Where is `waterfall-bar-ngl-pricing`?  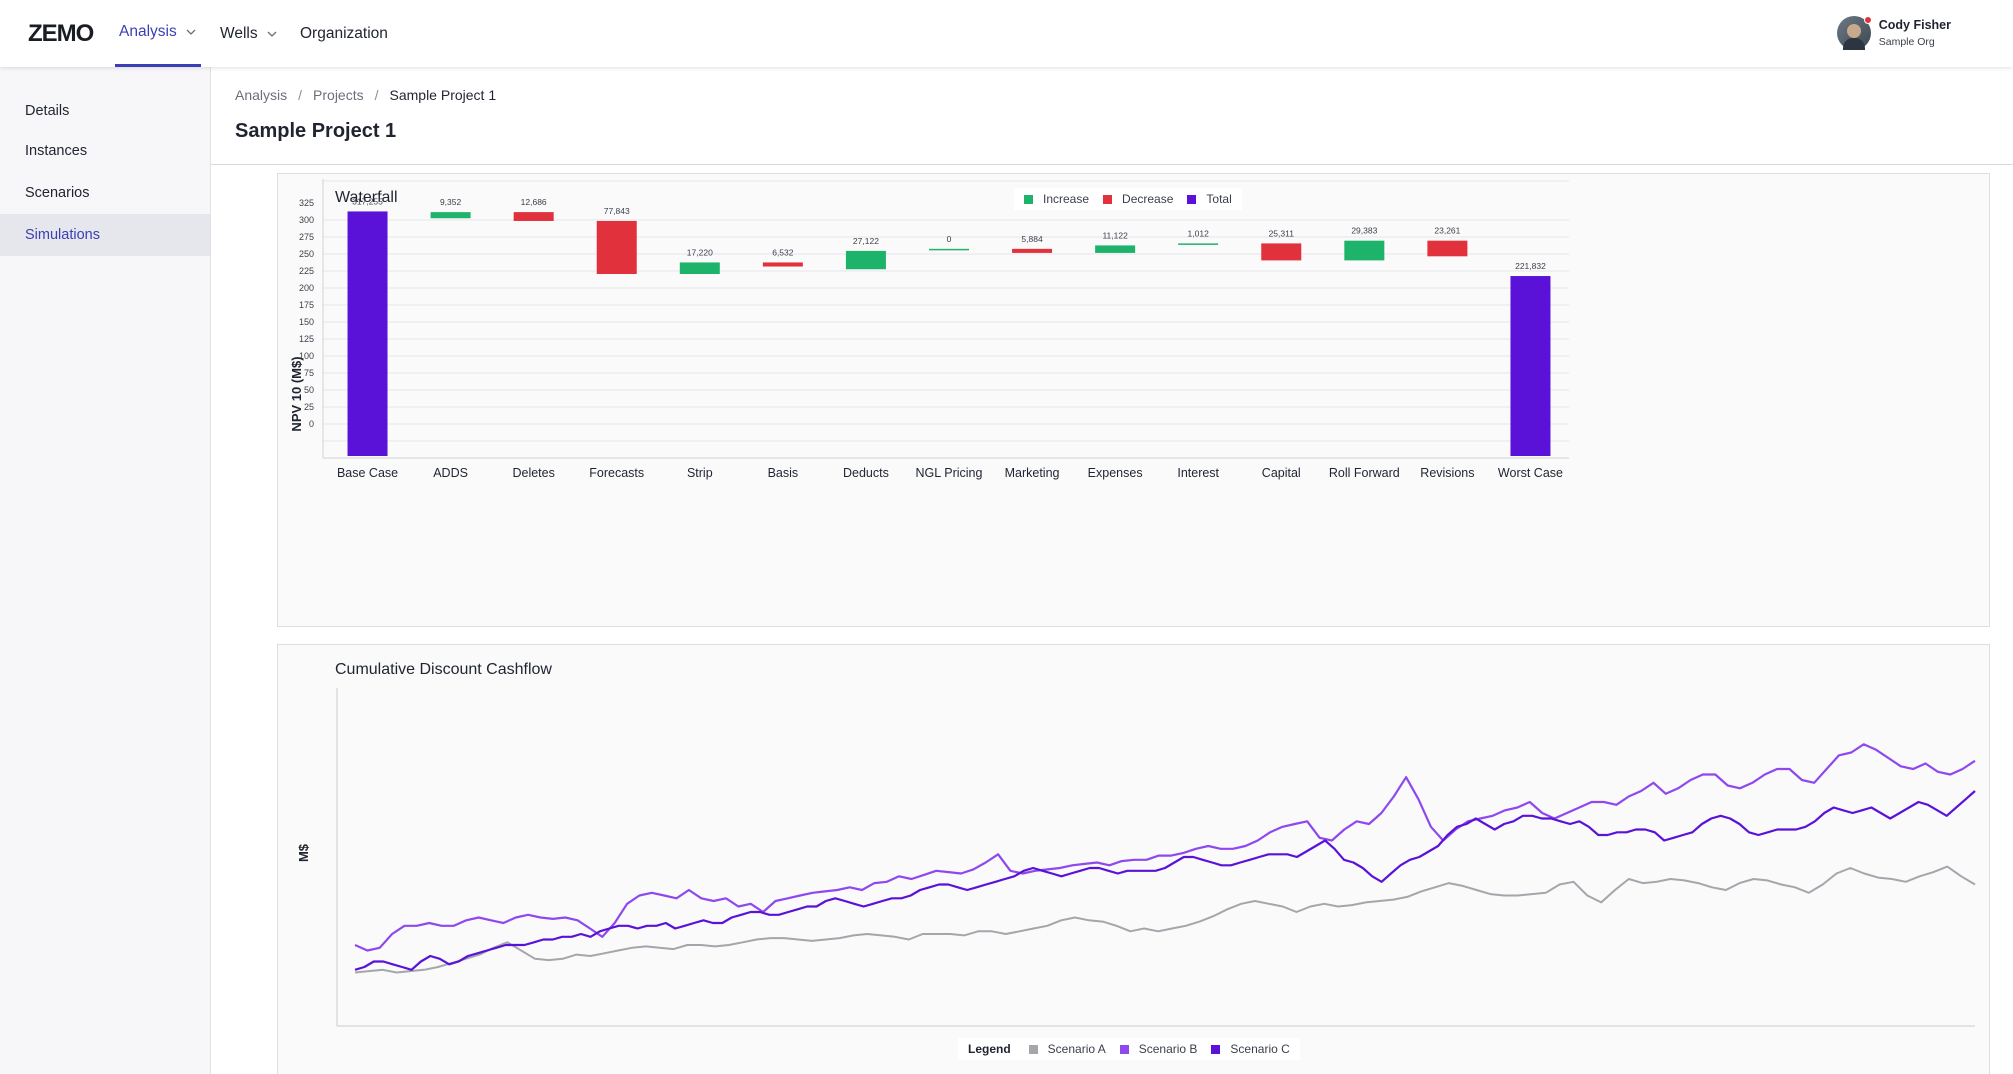
waterfall-bar-ngl-pricing is located at coordinates (949, 249).